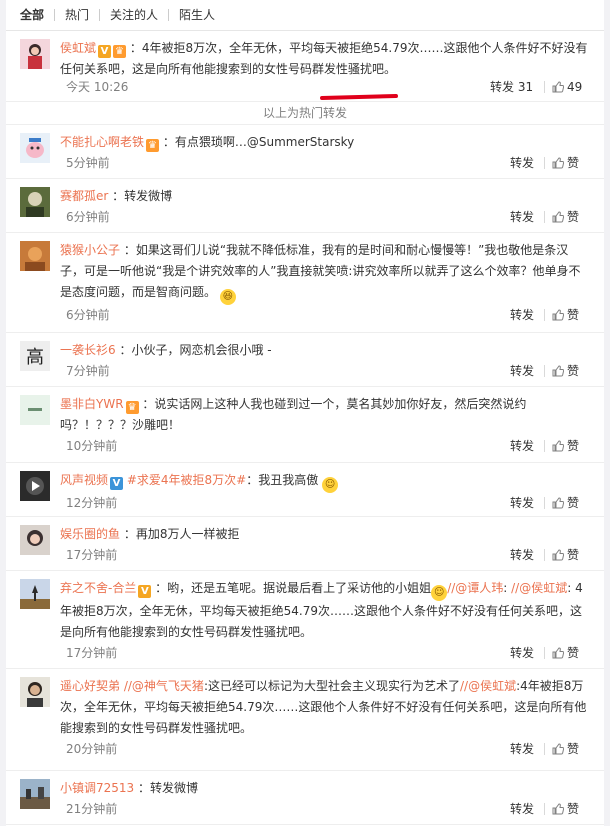 This screenshot has height=826, width=610. Describe the element at coordinates (186, 480) in the screenshot. I see `topic-link: #求爱4年被拒8万次#` at that location.